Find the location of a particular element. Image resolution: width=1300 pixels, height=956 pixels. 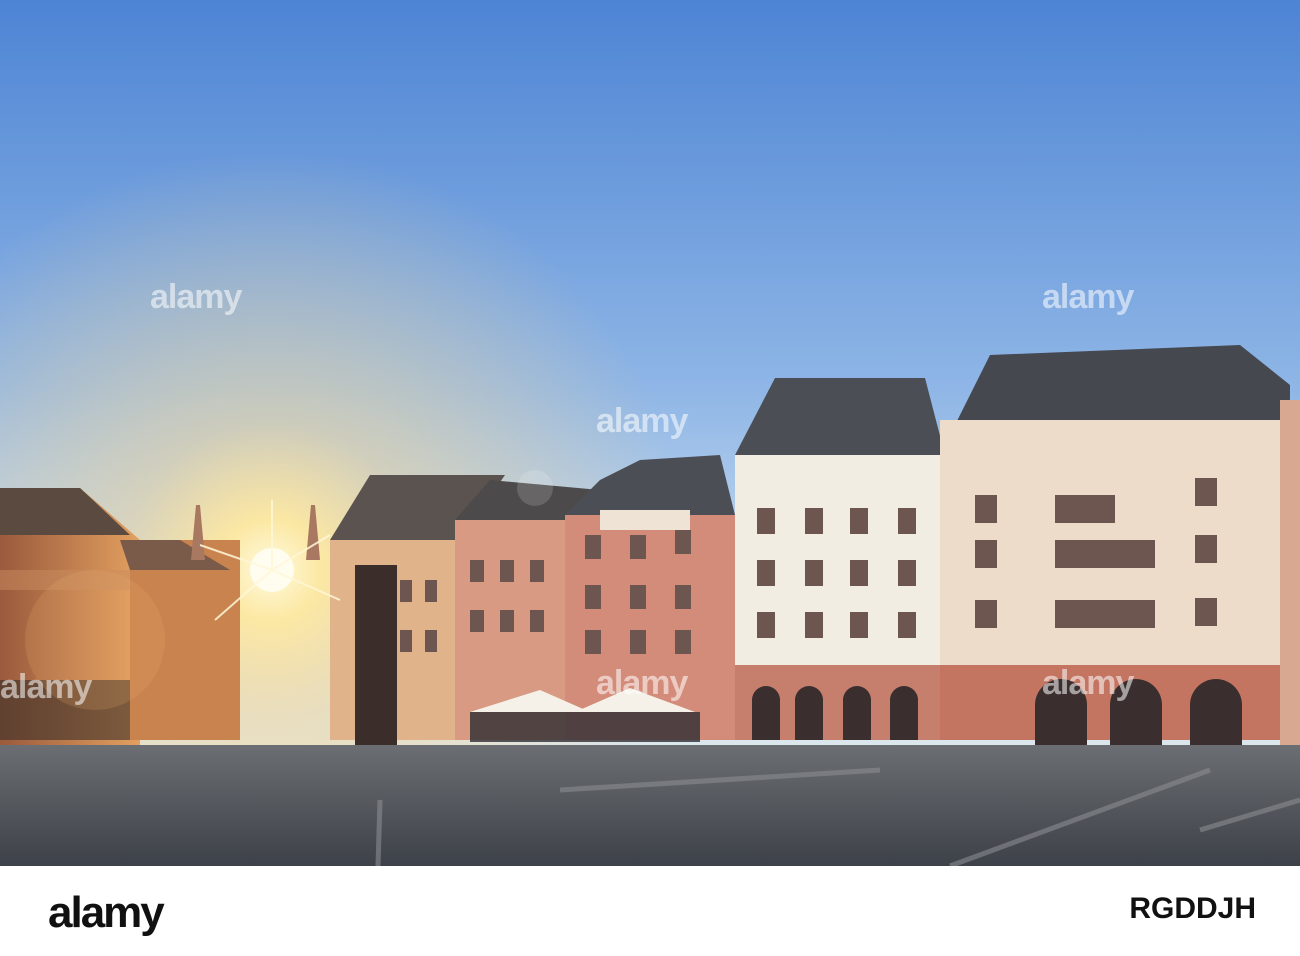

cobblestone-square is located at coordinates (650, 805).